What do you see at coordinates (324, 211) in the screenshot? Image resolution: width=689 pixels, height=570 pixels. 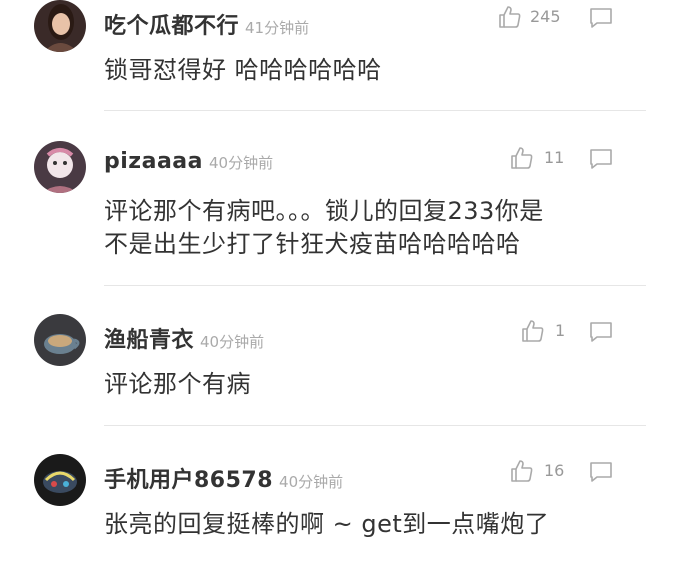 I see `comment-line: 评论那个有病吧。。。锁儿的回复233你是` at bounding box center [324, 211].